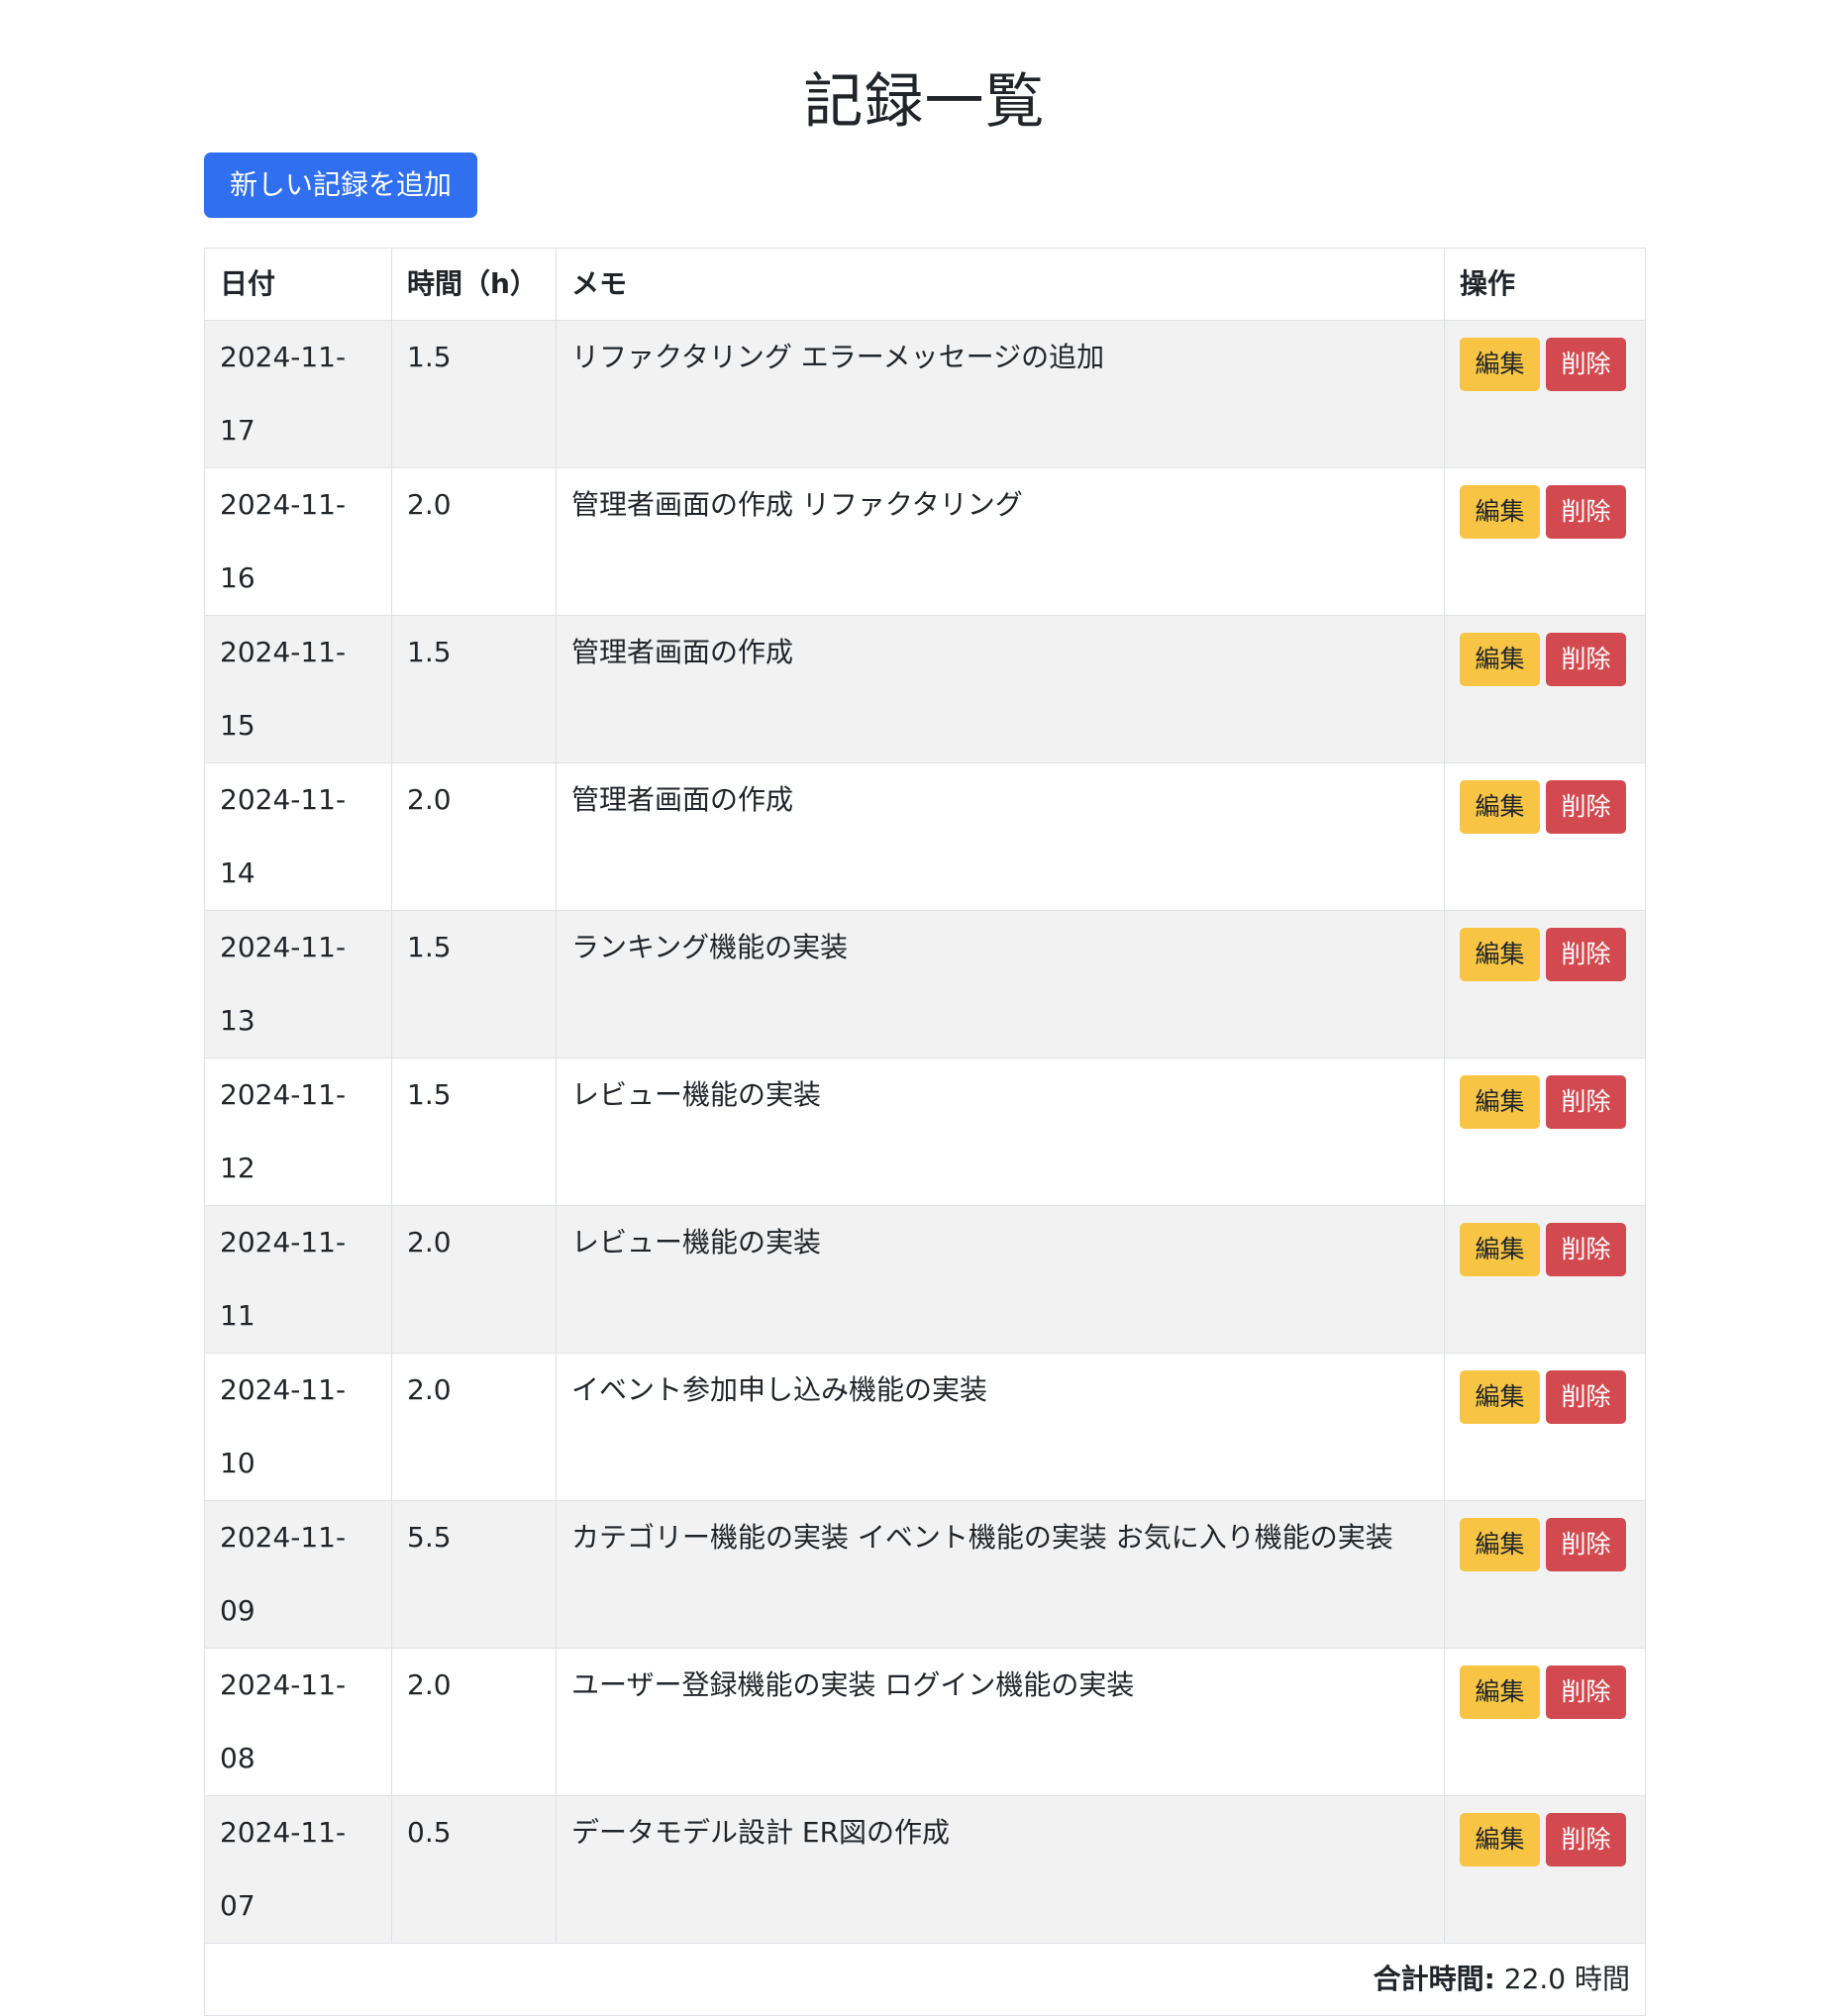 Image resolution: width=1836 pixels, height=2016 pixels. Describe the element at coordinates (1545, 284) in the screenshot. I see `header-actions: 操作` at that location.